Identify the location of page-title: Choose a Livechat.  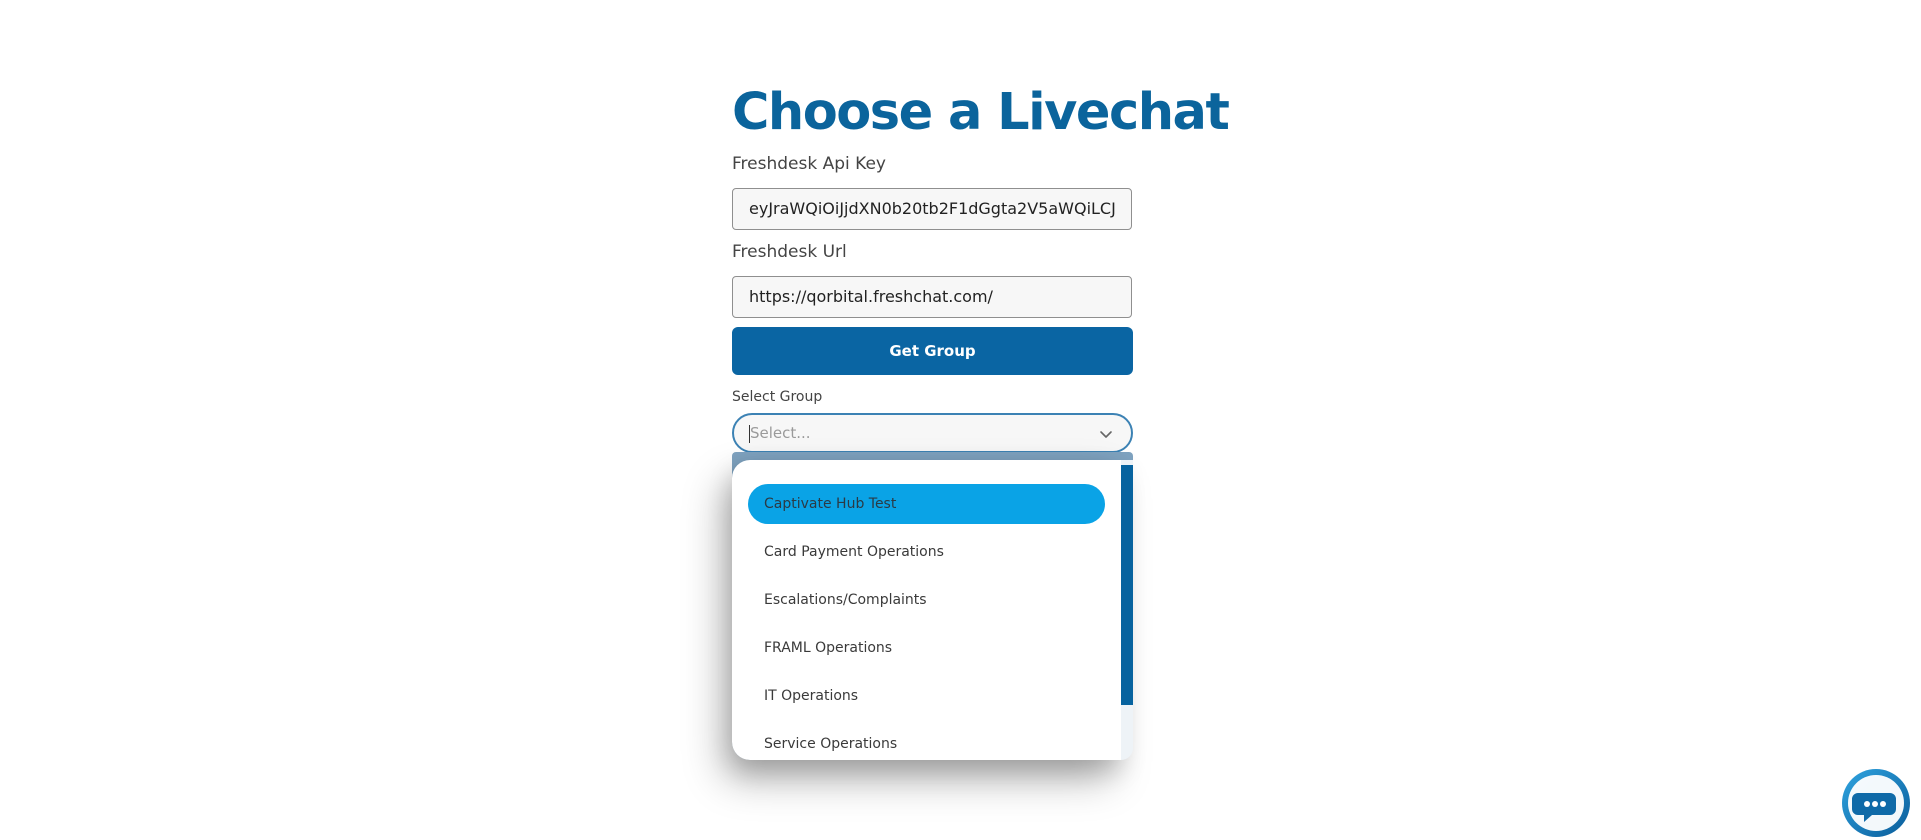
(981, 112).